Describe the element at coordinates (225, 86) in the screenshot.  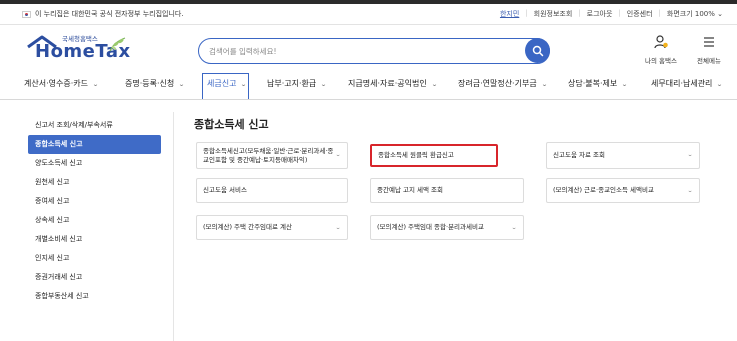
I see `nav-active-indicator` at that location.